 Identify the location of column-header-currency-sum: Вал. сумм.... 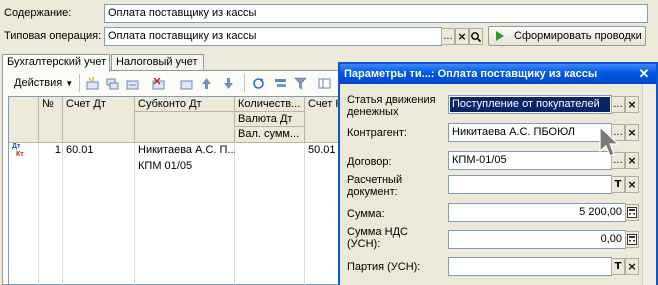
(270, 135).